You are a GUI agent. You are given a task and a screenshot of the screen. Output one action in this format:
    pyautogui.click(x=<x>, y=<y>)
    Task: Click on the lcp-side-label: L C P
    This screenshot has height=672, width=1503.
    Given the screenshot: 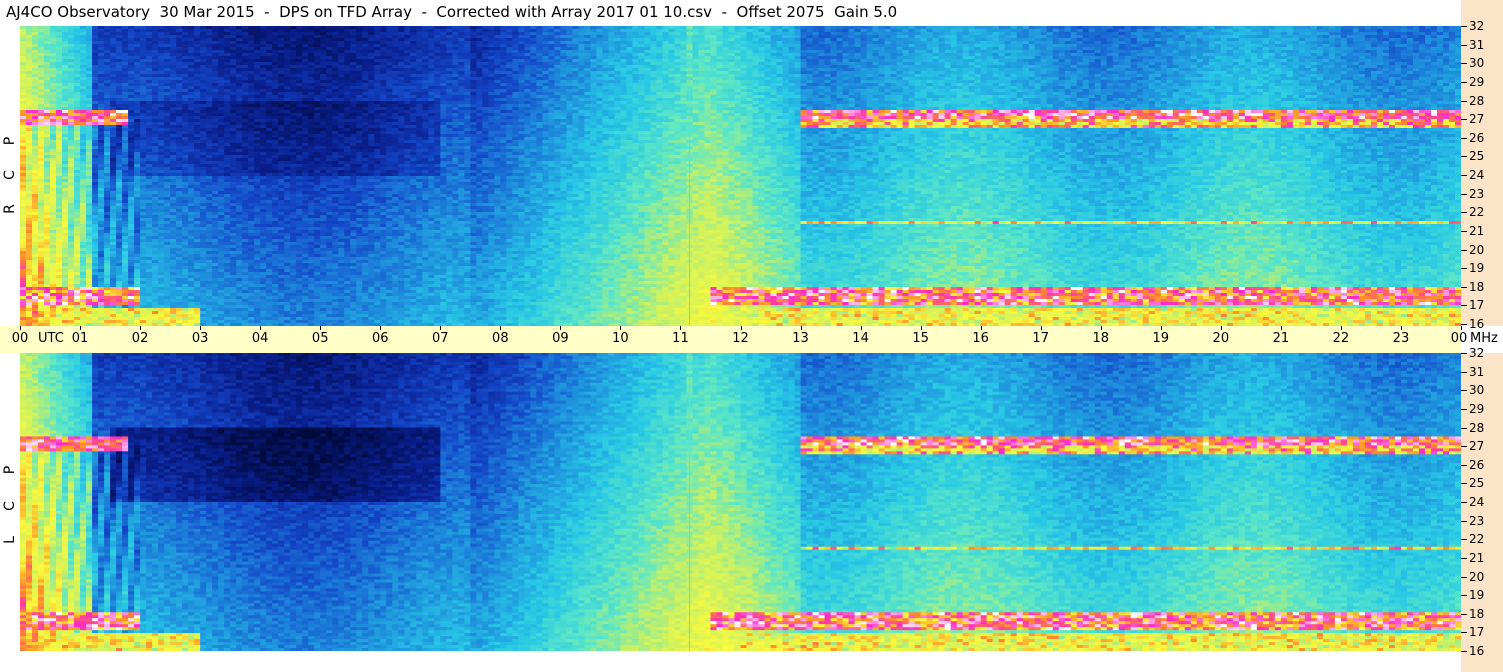 What is the action you would take?
    pyautogui.click(x=10, y=505)
    